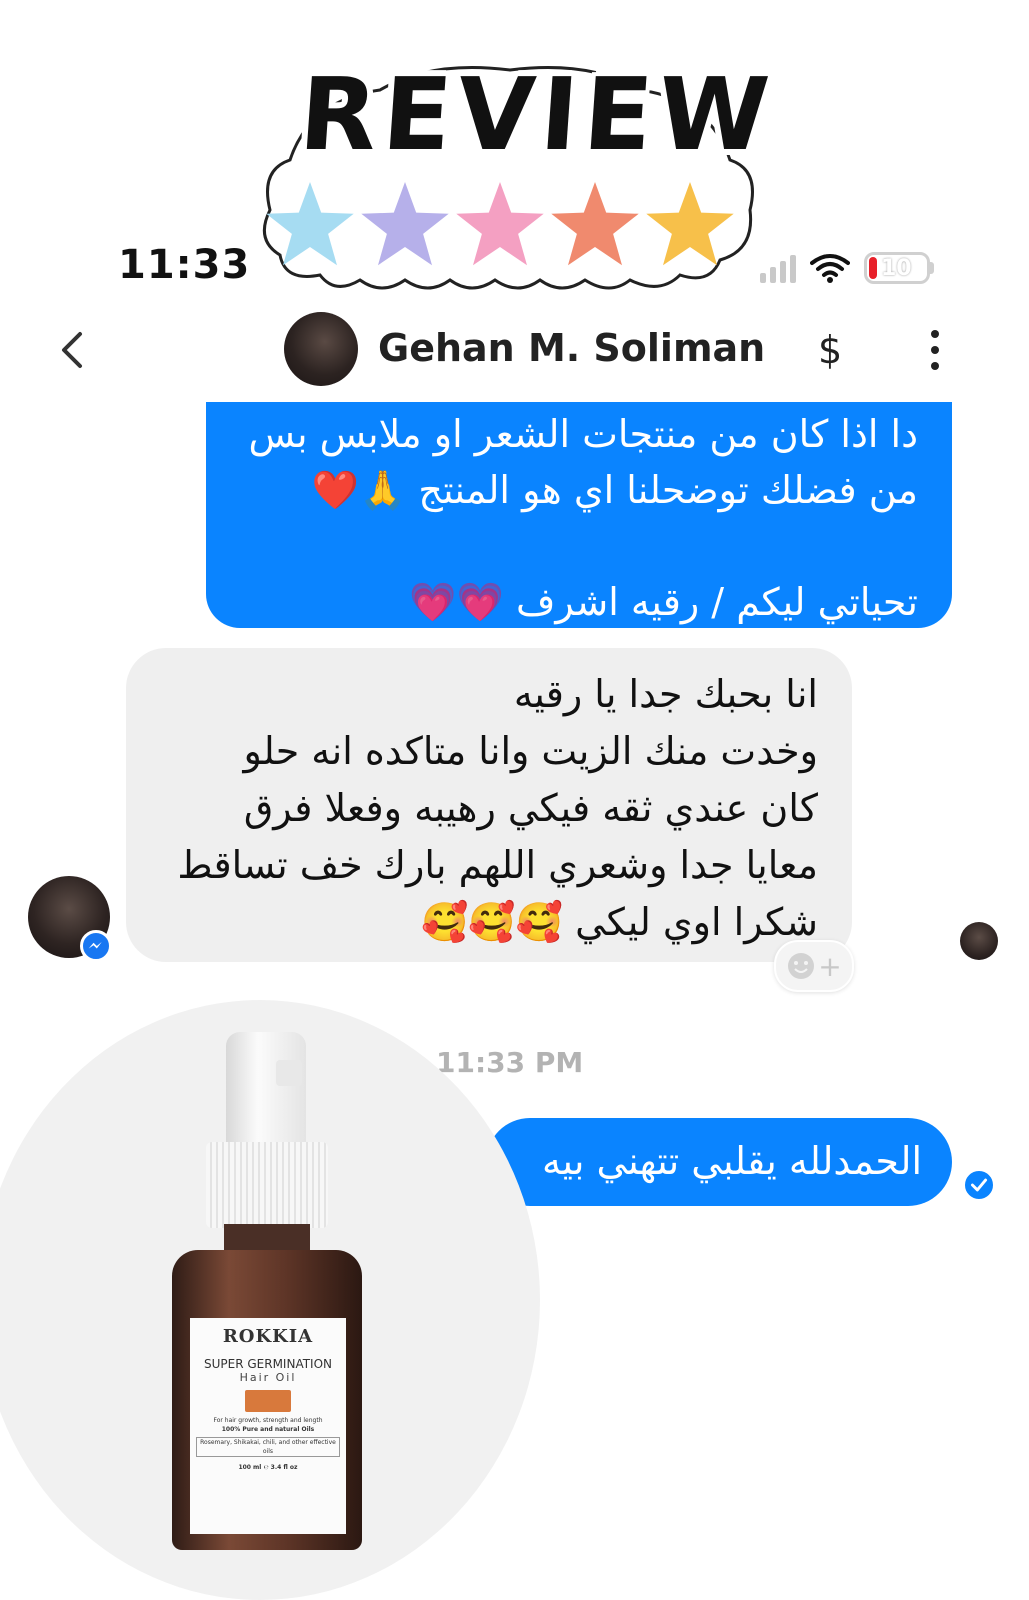  What do you see at coordinates (531, 751) in the screenshot?
I see `message-line: وخدت منك الزيت وانا متاكده انه حلو` at bounding box center [531, 751].